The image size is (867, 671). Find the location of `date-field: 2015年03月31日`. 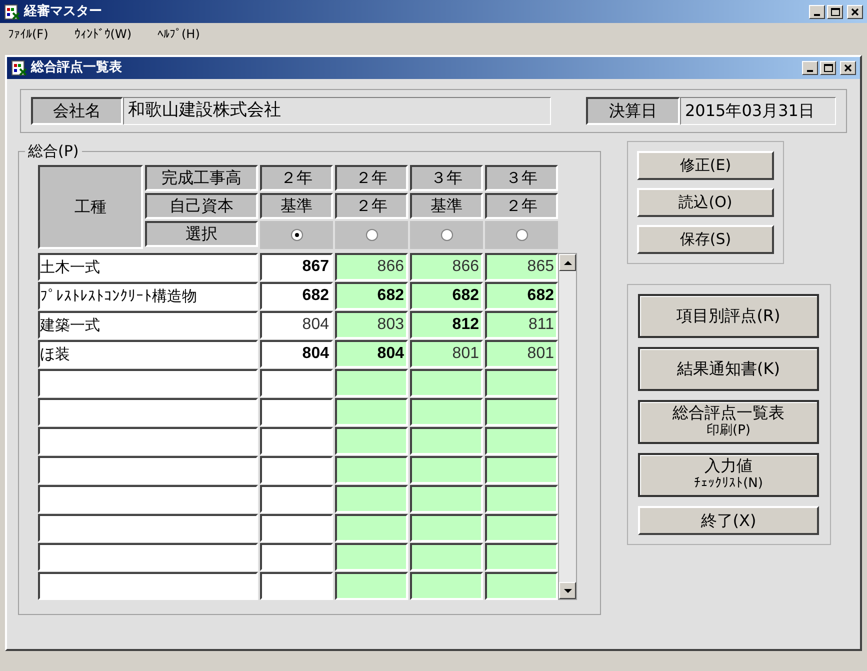

date-field: 2015年03月31日 is located at coordinates (758, 111).